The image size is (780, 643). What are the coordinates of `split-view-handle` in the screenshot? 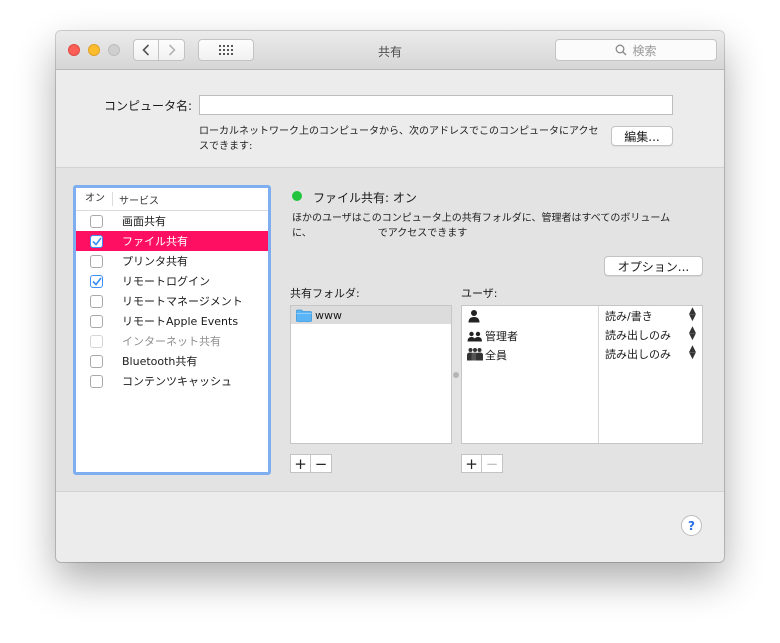 It's located at (456, 375).